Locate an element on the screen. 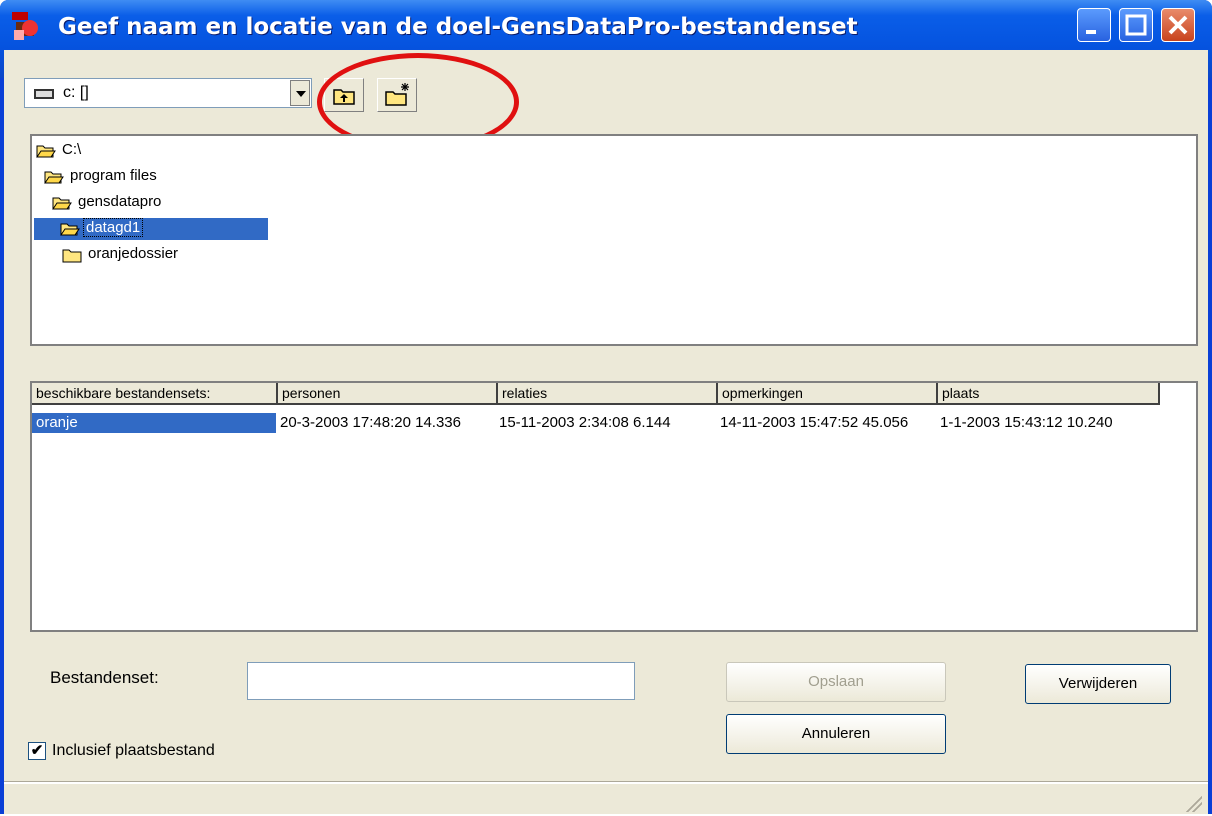  table-cell: oranje is located at coordinates (154, 423).